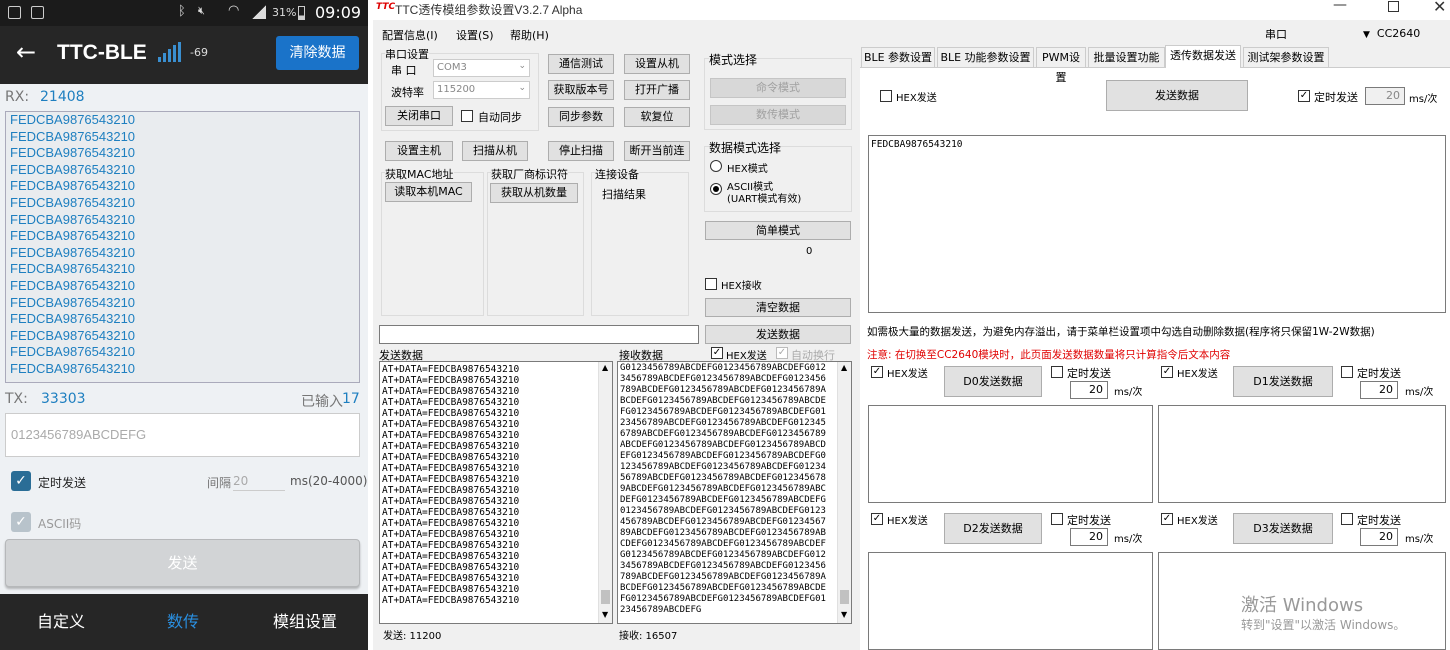 The height and width of the screenshot is (650, 1450). I want to click on send-log-scrollbar: ▲ ▼, so click(605, 492).